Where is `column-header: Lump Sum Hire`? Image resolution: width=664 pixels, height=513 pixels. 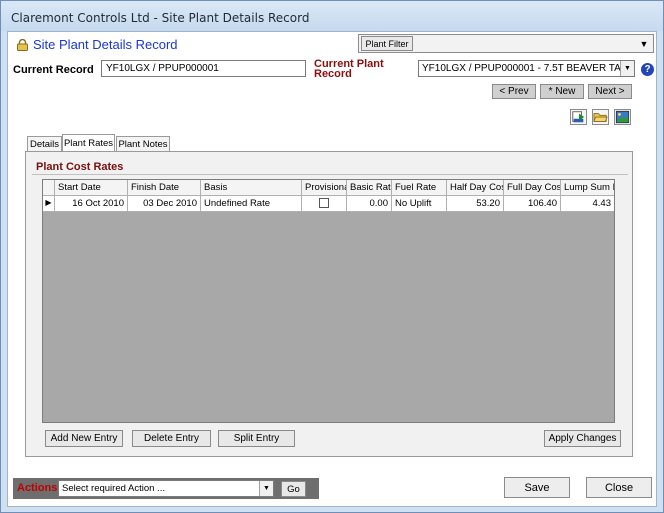
column-header: Lump Sum Hire is located at coordinates (587, 188).